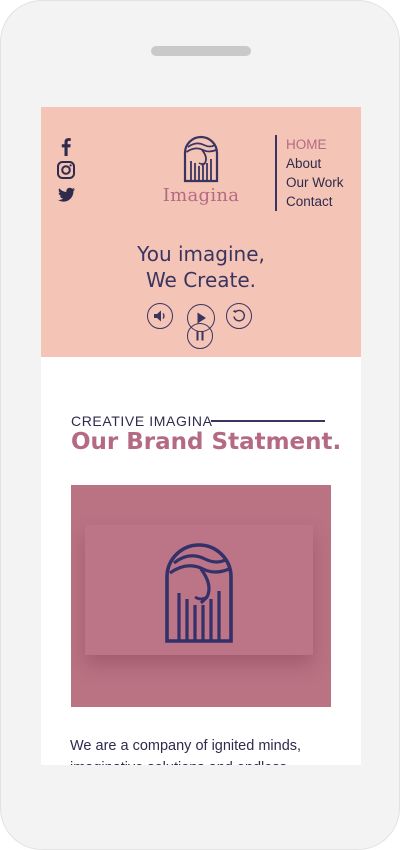 The width and height of the screenshot is (400, 850). I want to click on nav-item-home: HOME, so click(315, 144).